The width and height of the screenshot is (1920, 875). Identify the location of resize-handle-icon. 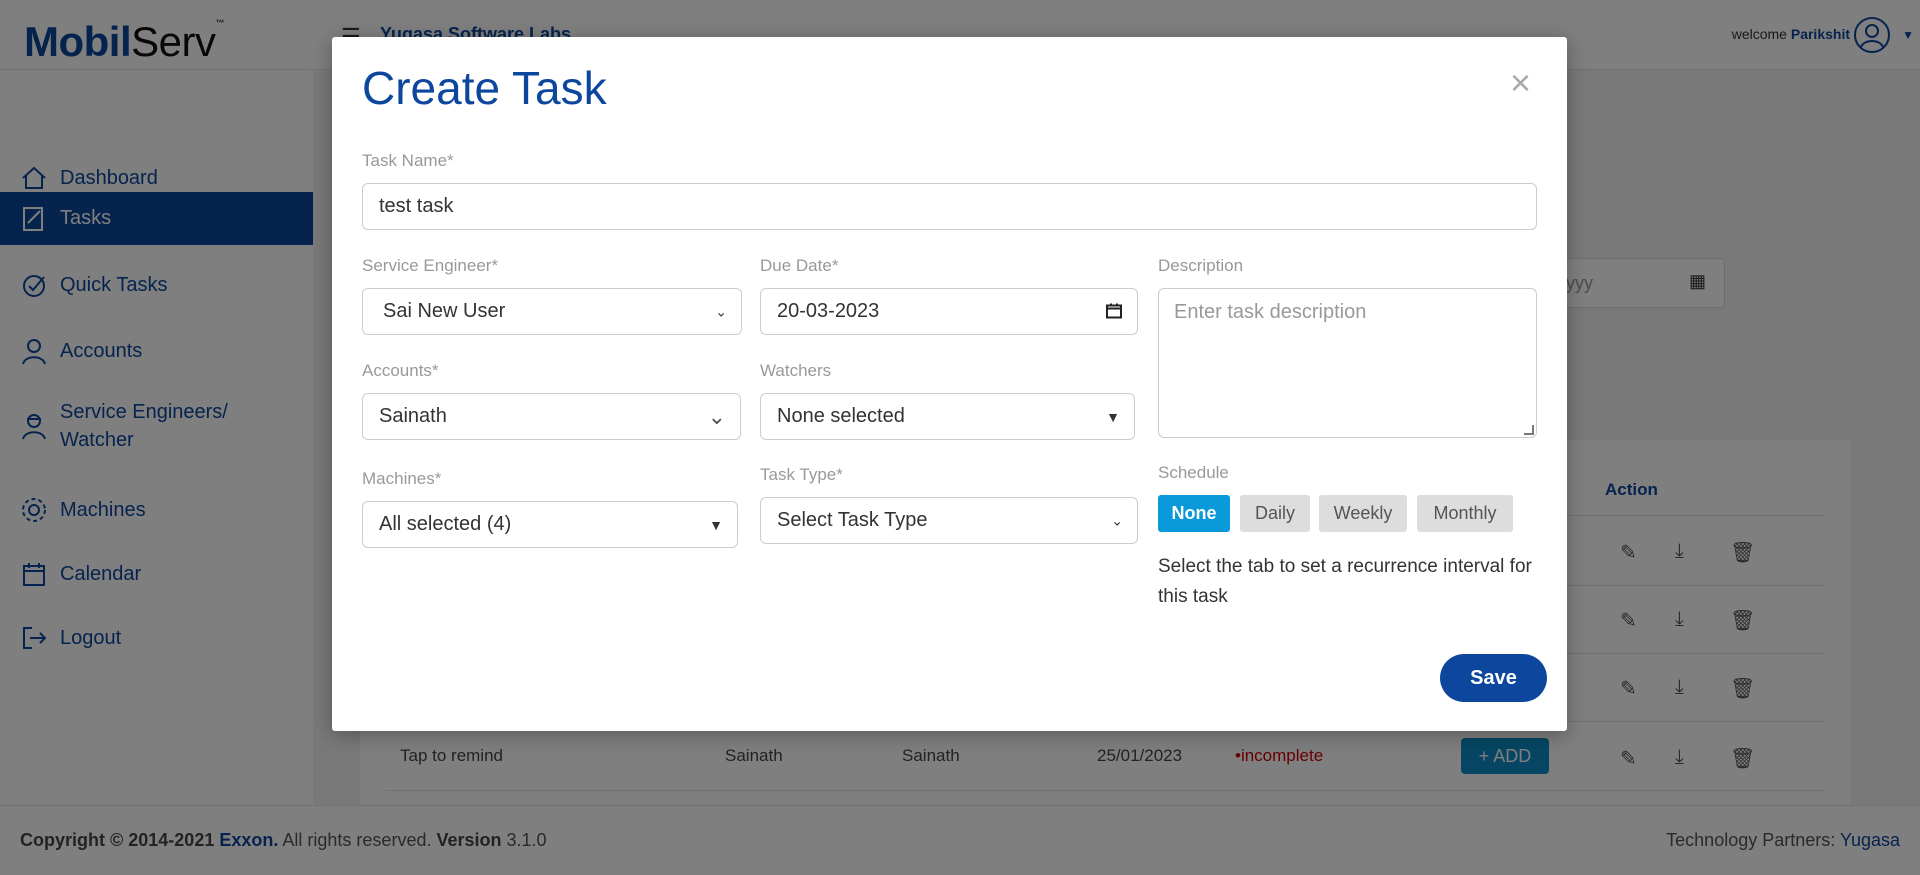
(1529, 430).